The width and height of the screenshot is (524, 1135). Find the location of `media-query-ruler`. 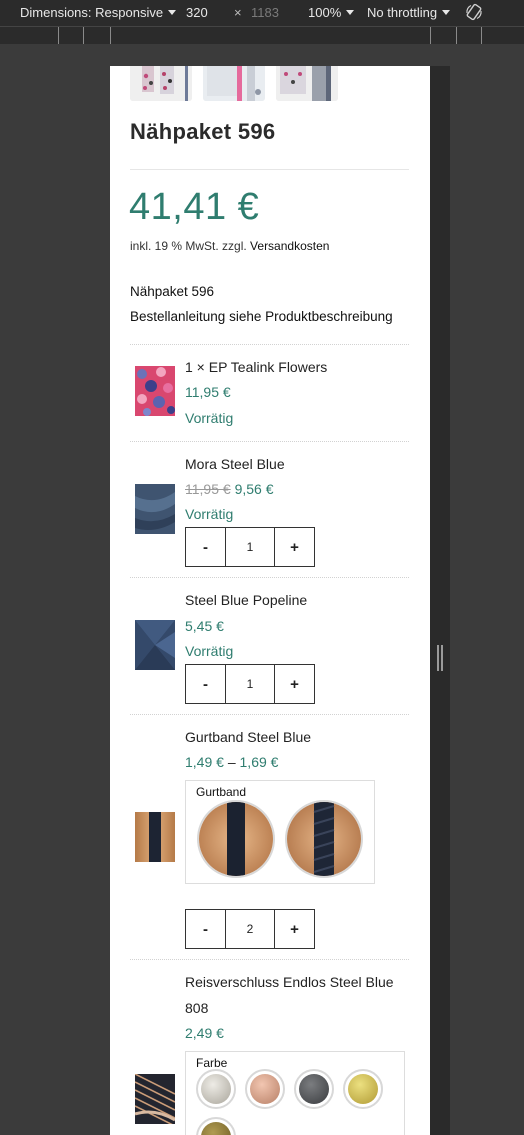

media-query-ruler is located at coordinates (262, 35).